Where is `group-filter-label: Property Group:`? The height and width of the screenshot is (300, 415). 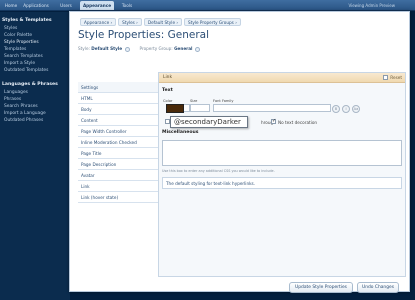 group-filter-label: Property Group: is located at coordinates (156, 48).